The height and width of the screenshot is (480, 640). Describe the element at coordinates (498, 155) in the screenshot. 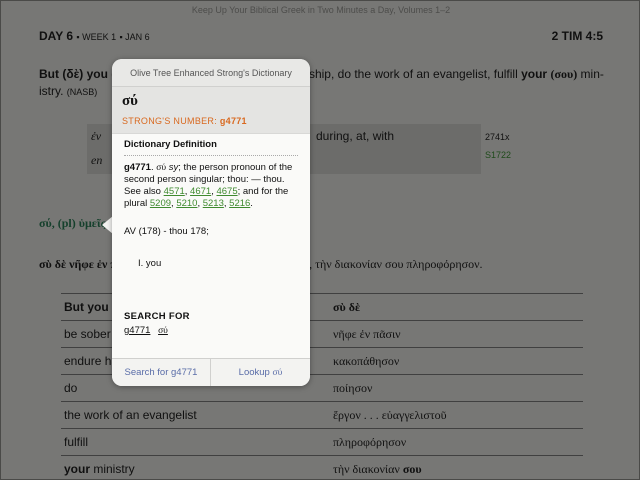

I see `parse-strongs-link: S1722` at that location.